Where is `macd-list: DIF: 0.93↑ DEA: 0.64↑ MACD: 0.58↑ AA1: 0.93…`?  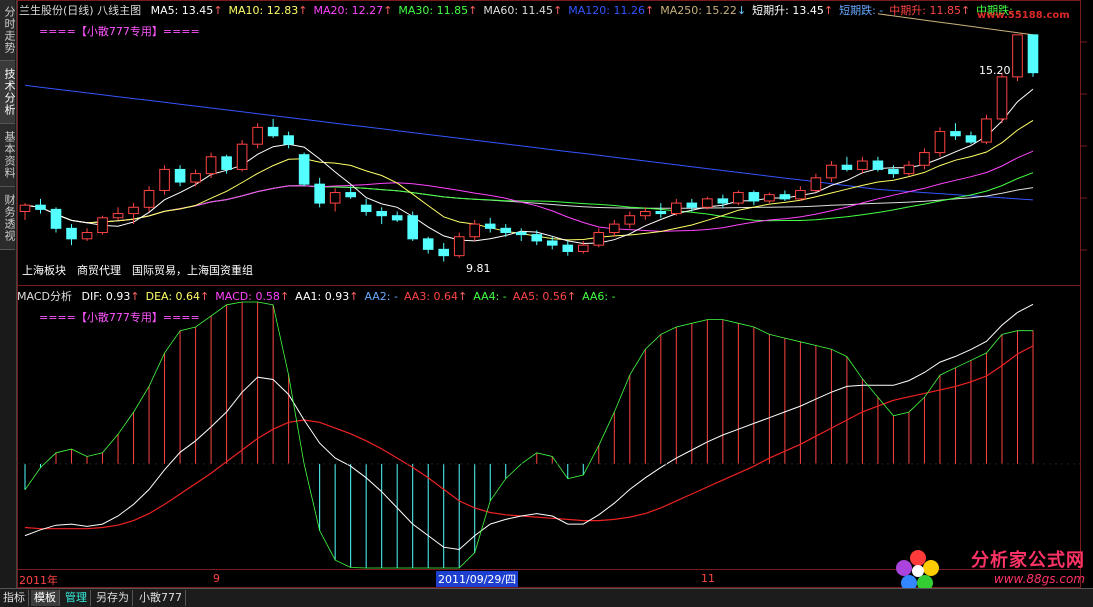 macd-list: DIF: 0.93↑ DEA: 0.64↑ MACD: 0.58↑ AA1: 0.93… is located at coordinates (345, 296).